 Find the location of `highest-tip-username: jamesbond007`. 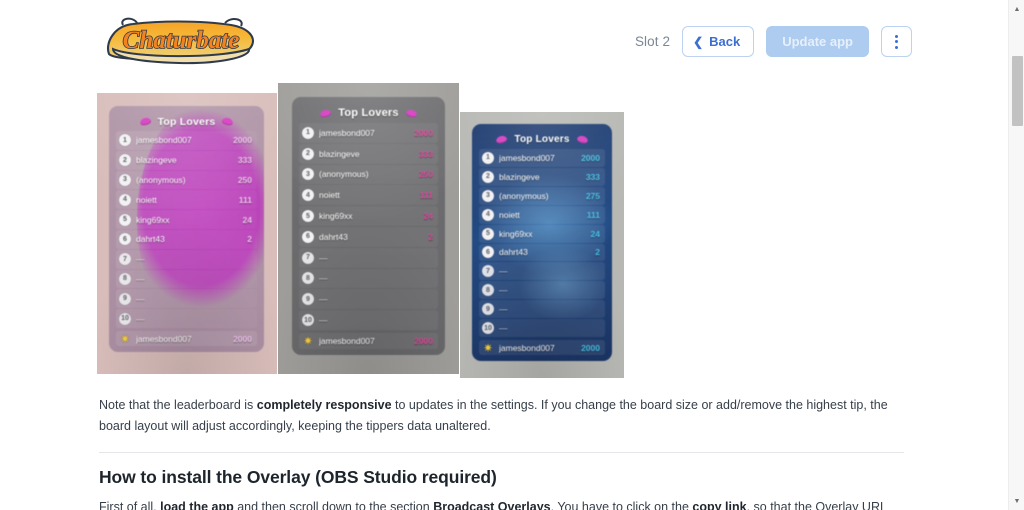

highest-tip-username: jamesbond007 is located at coordinates (347, 341).